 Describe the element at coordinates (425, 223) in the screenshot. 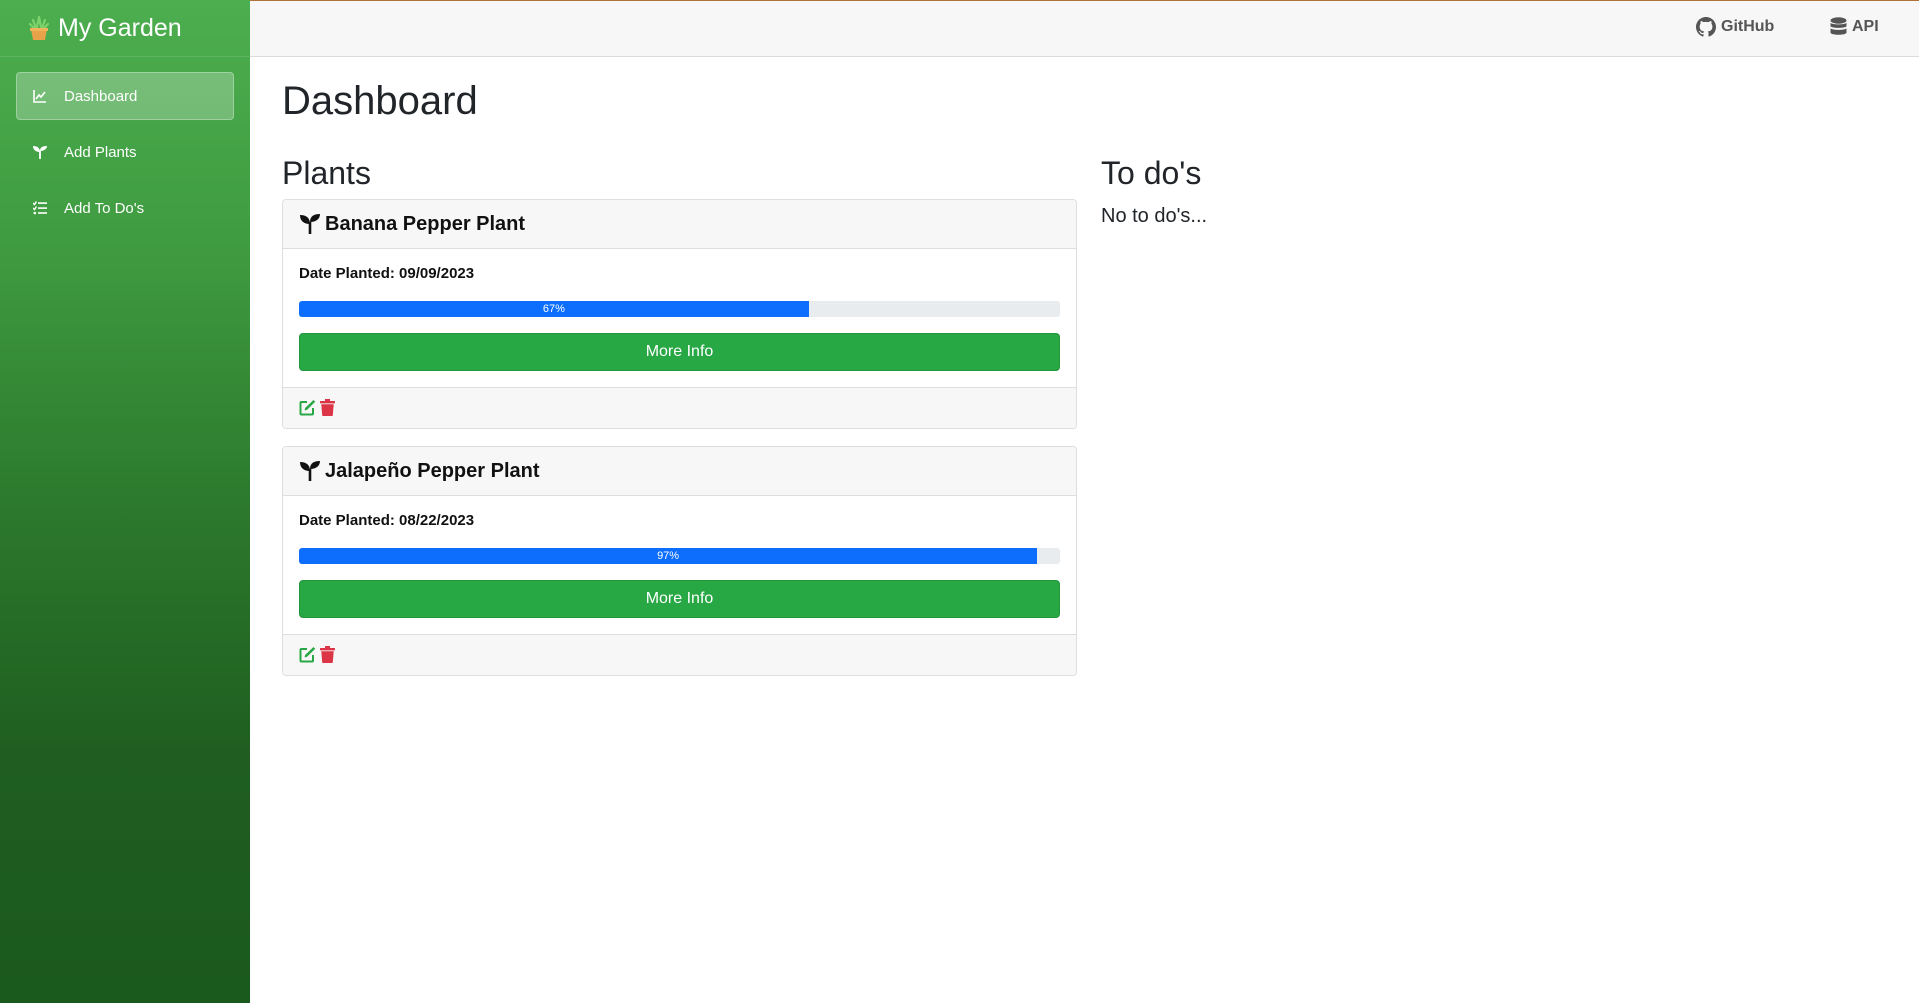

I see `plant-name: Banana Pepper Plant` at that location.